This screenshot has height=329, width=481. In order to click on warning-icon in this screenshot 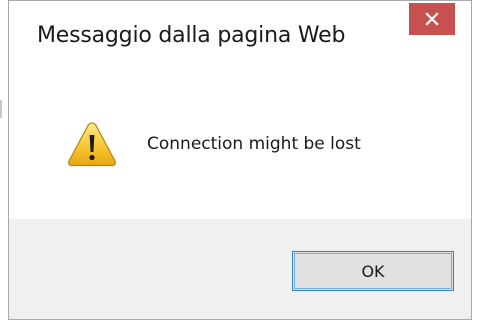, I will do `click(92, 144)`.